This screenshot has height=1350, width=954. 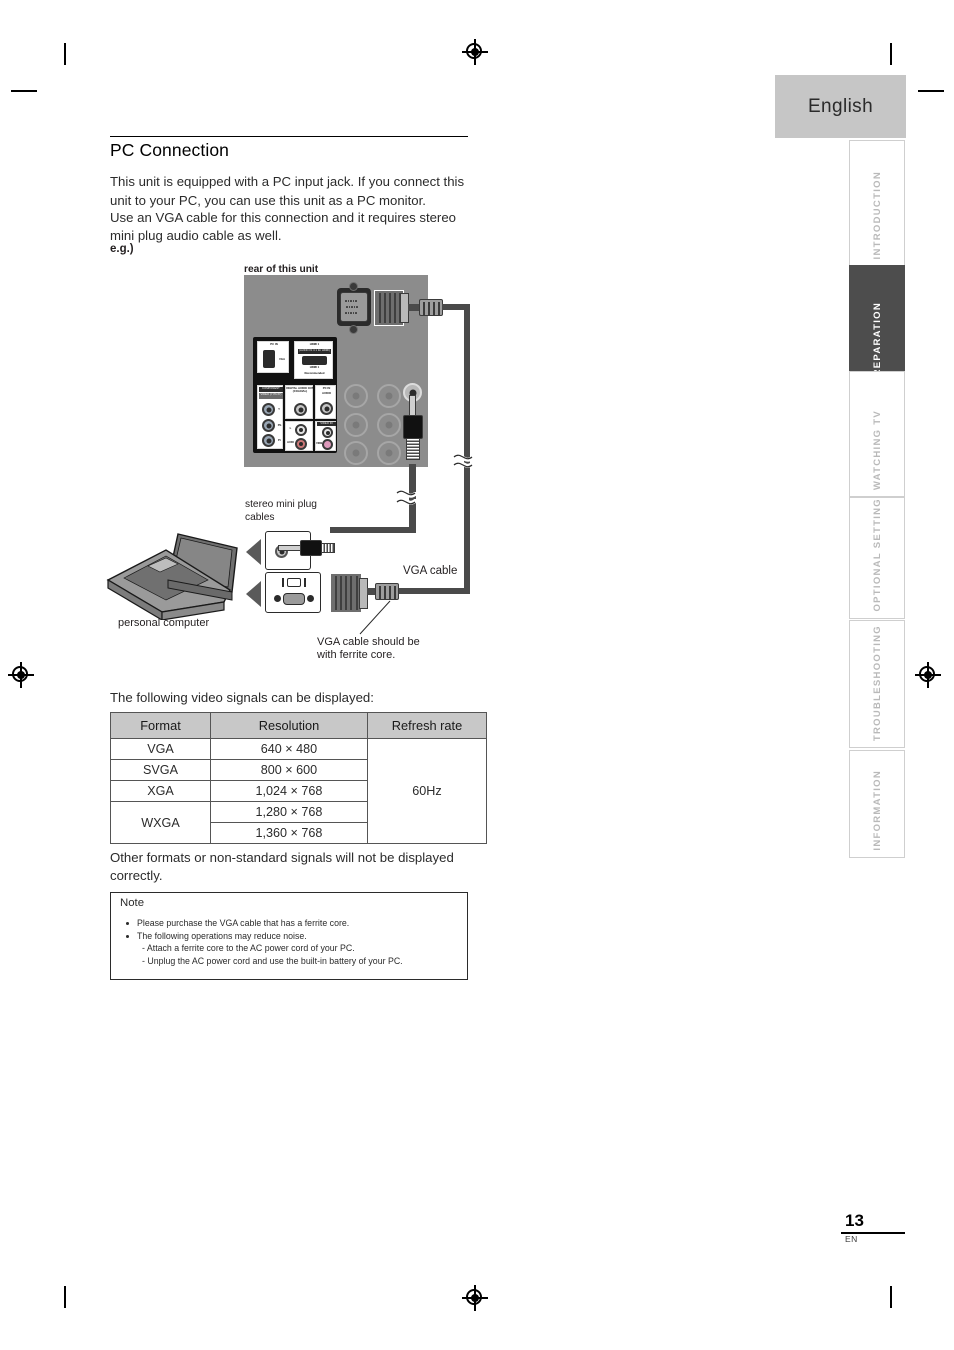 I want to click on terminal-pc-in-video-sublabel: VGA, so click(x=282, y=359).